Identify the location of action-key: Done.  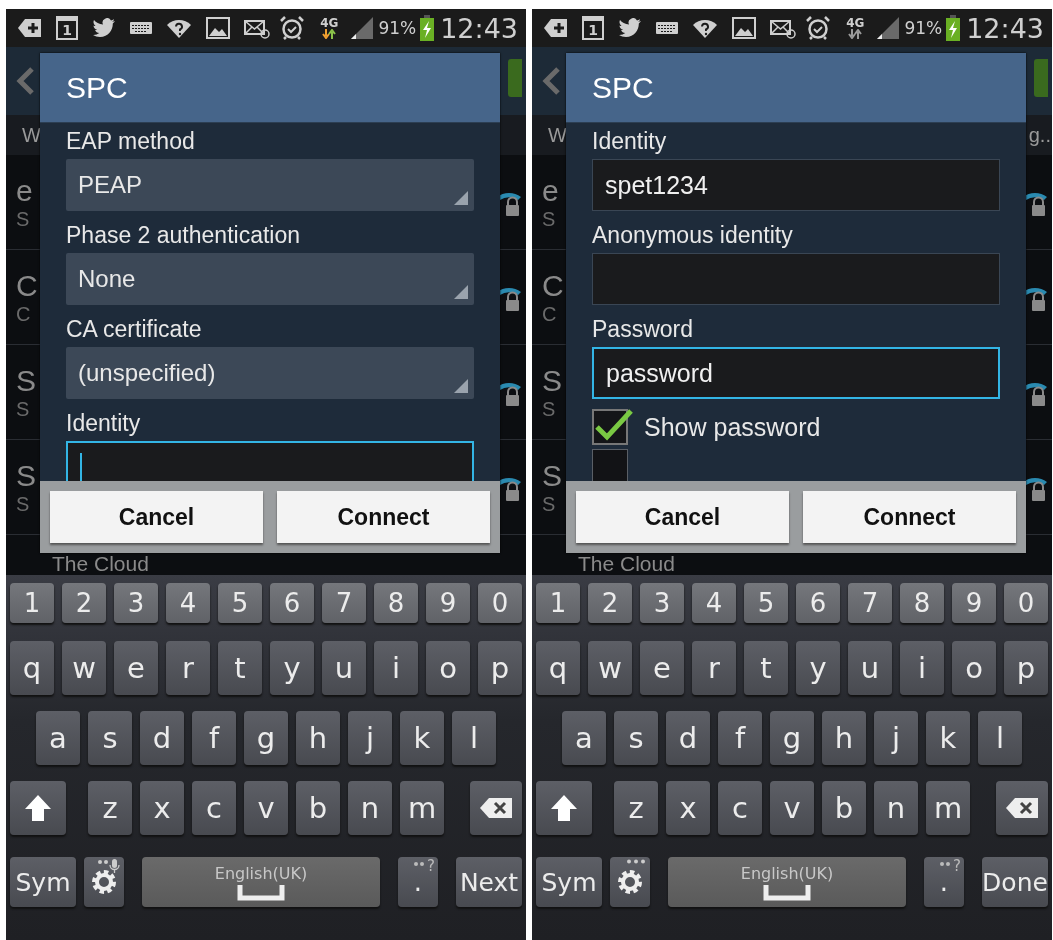
(1015, 882).